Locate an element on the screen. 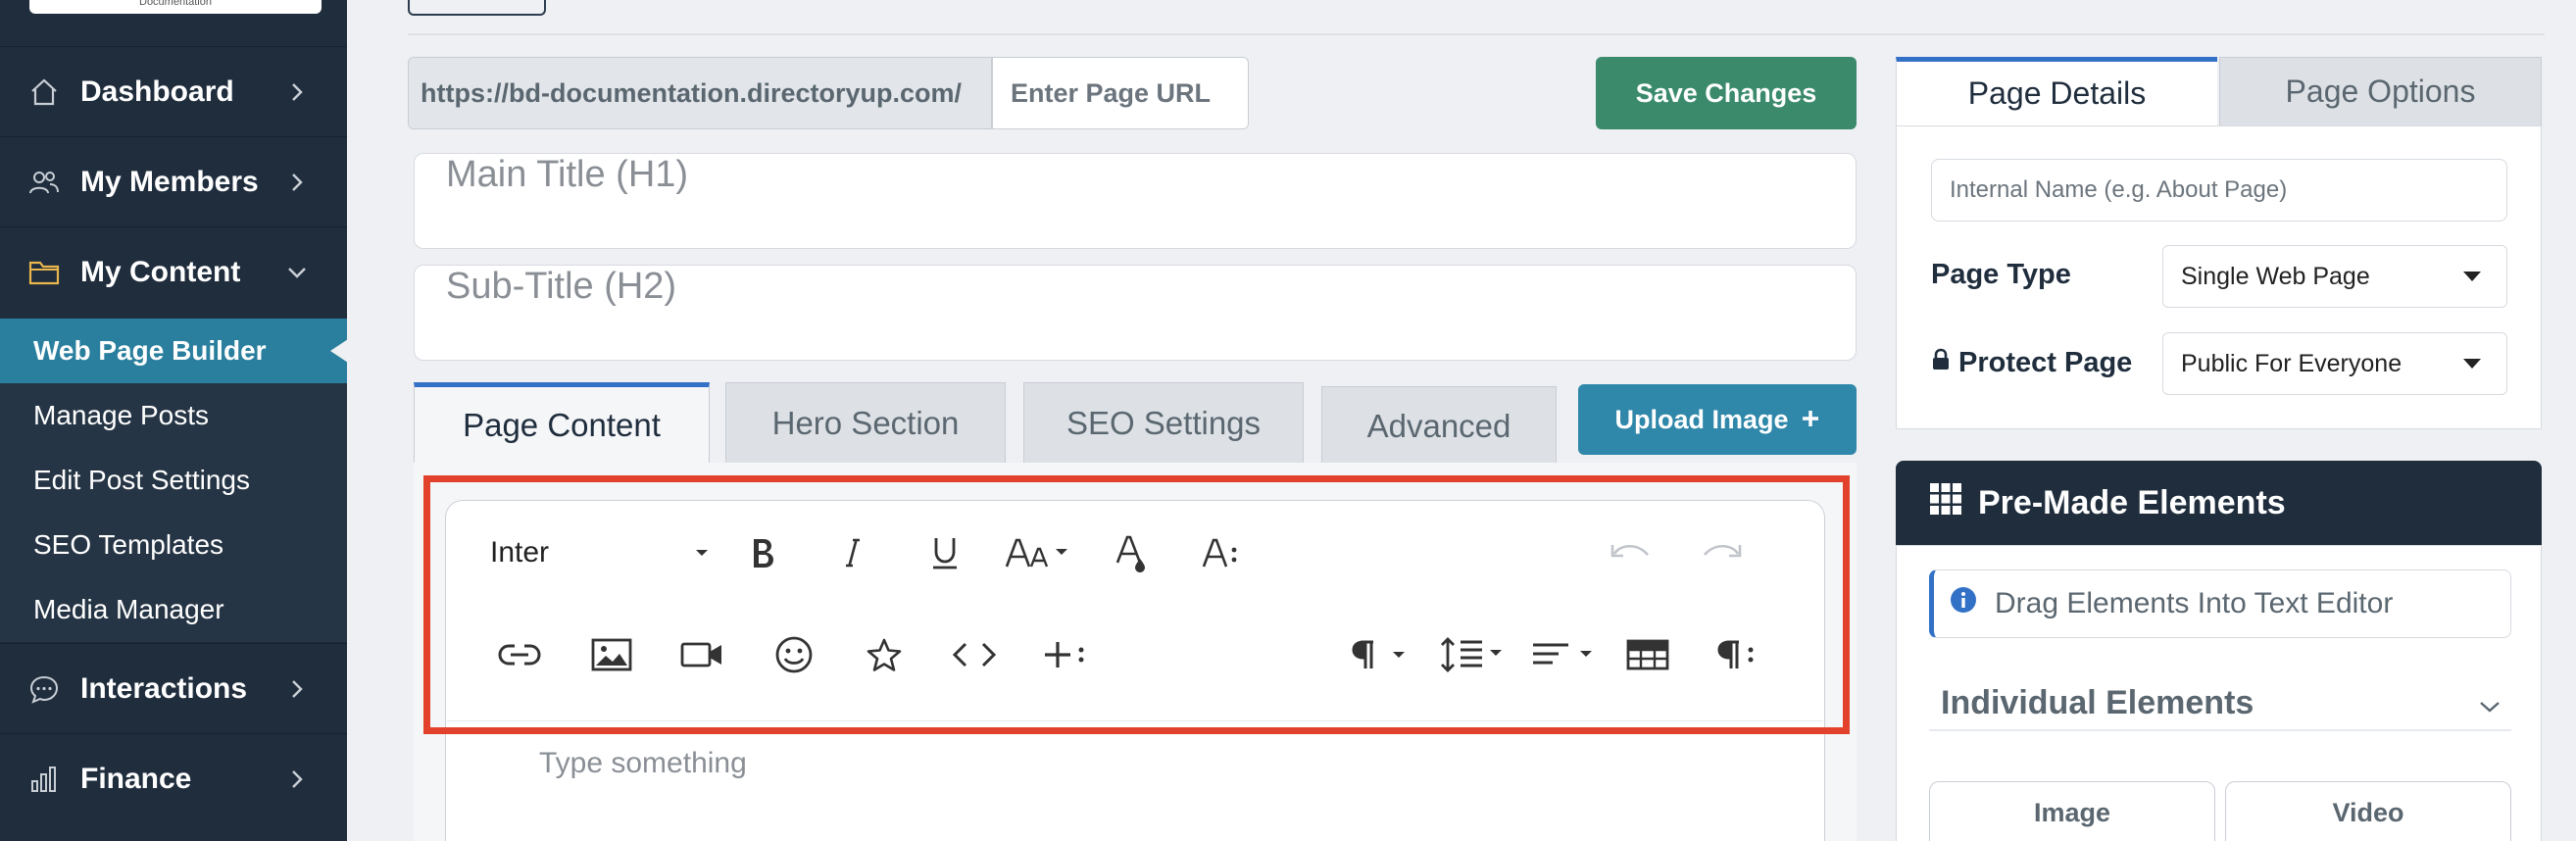  page-type-value: Single Web Page is located at coordinates (2275, 276).